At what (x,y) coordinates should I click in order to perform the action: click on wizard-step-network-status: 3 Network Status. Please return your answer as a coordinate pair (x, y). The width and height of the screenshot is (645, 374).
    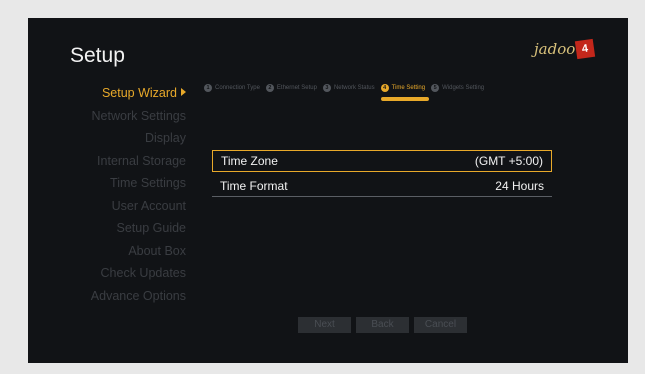
    Looking at the image, I should click on (348, 88).